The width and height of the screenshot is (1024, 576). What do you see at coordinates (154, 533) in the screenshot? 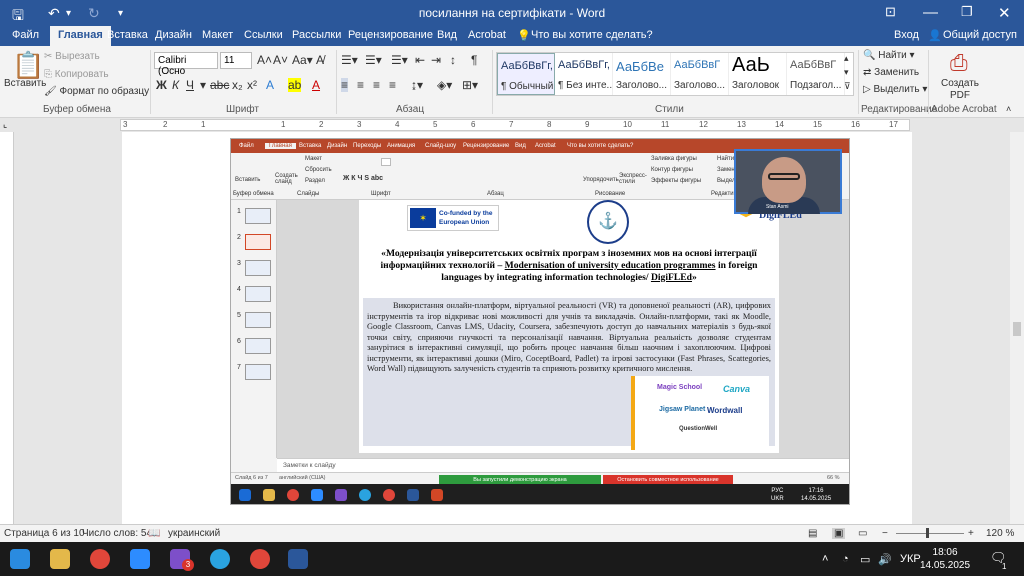
I see `proofing-icon: 📖` at bounding box center [154, 533].